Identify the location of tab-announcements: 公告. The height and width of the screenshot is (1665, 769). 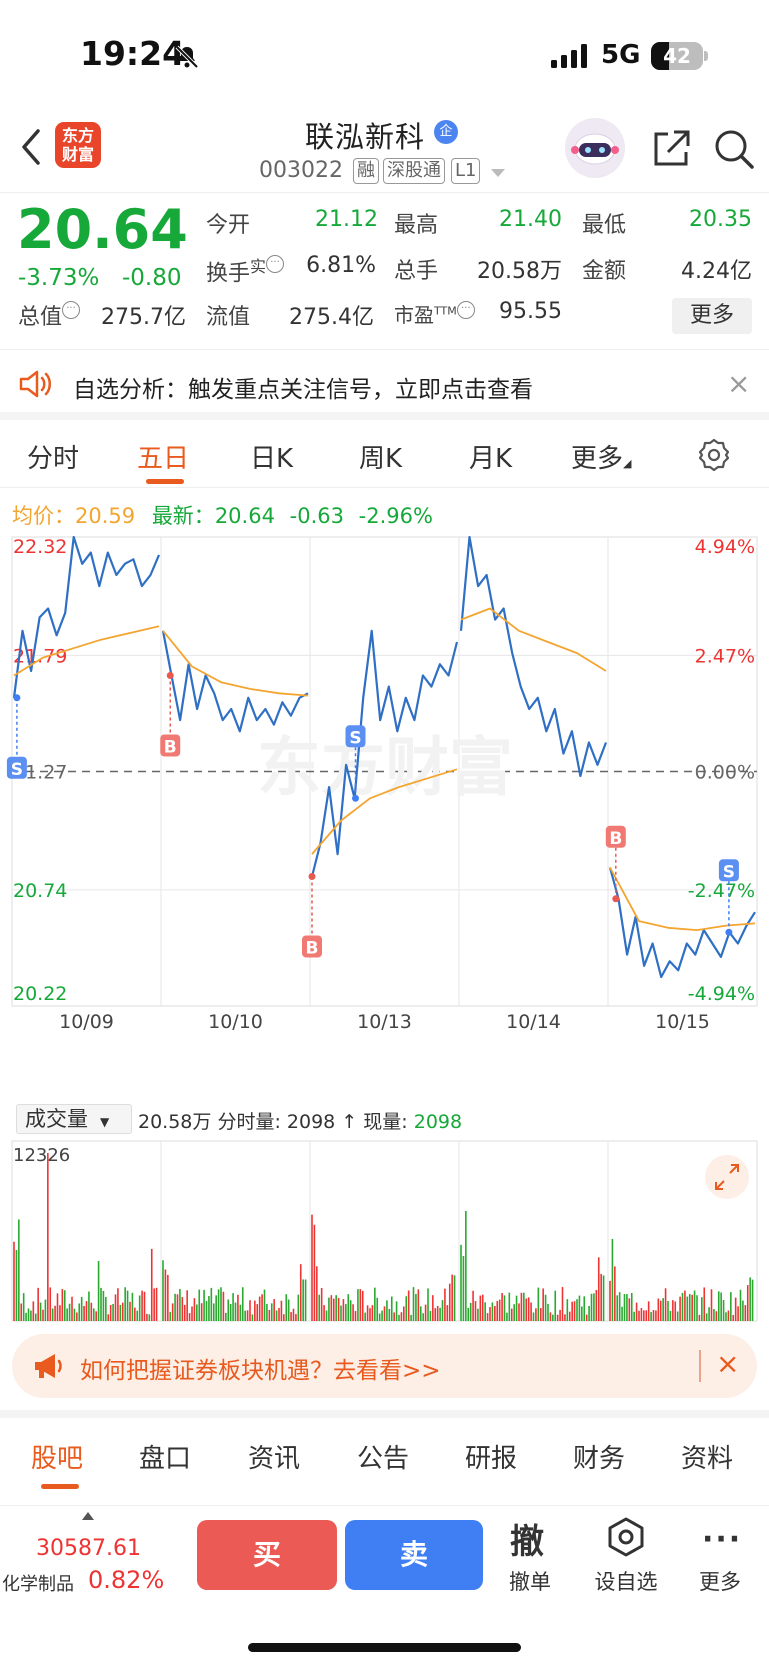
(383, 1456).